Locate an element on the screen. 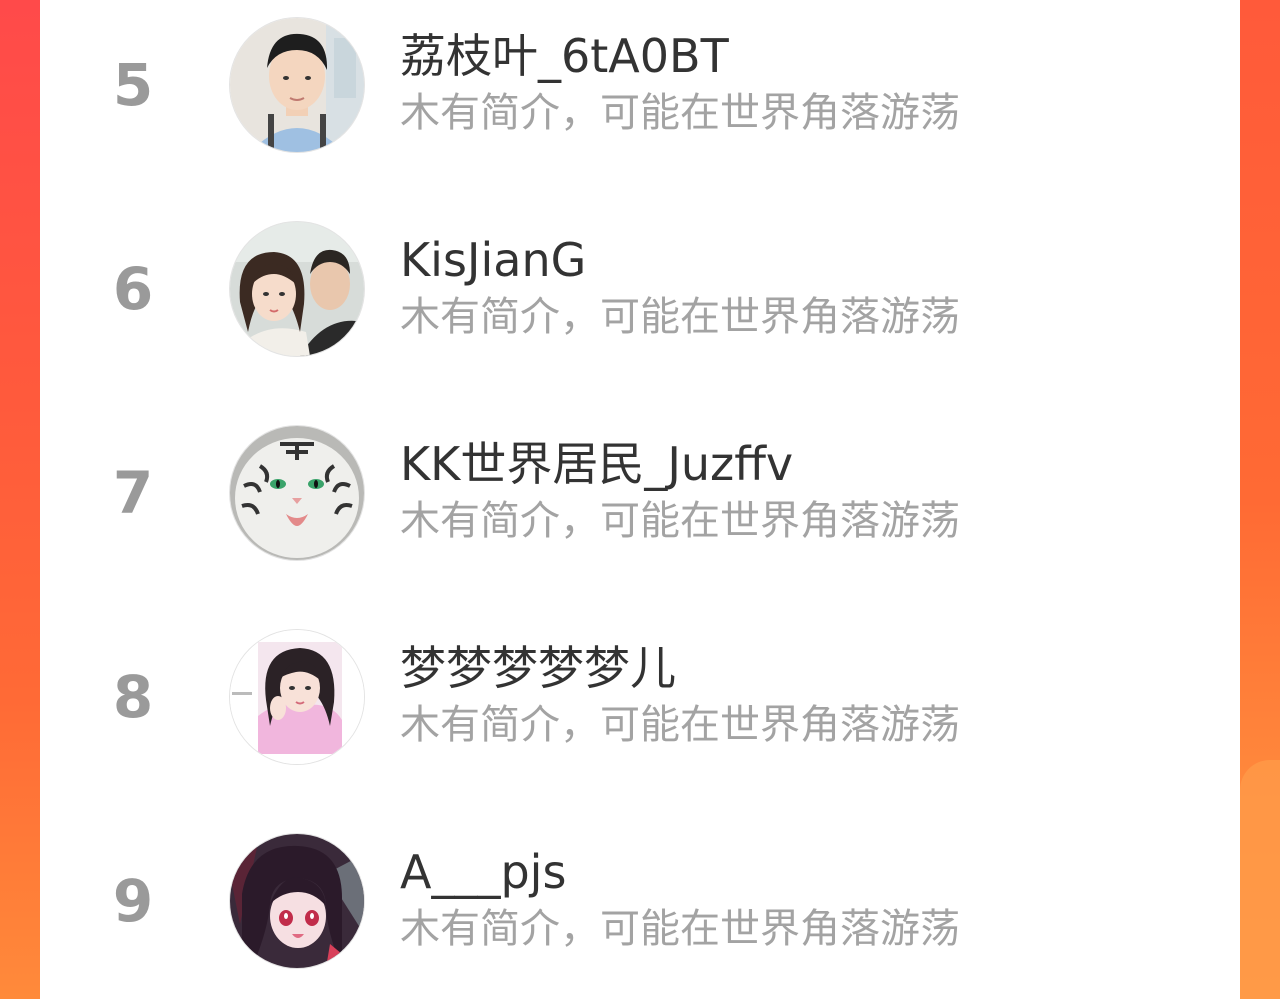 The image size is (1280, 999). user-name: A___pjs is located at coordinates (483, 872).